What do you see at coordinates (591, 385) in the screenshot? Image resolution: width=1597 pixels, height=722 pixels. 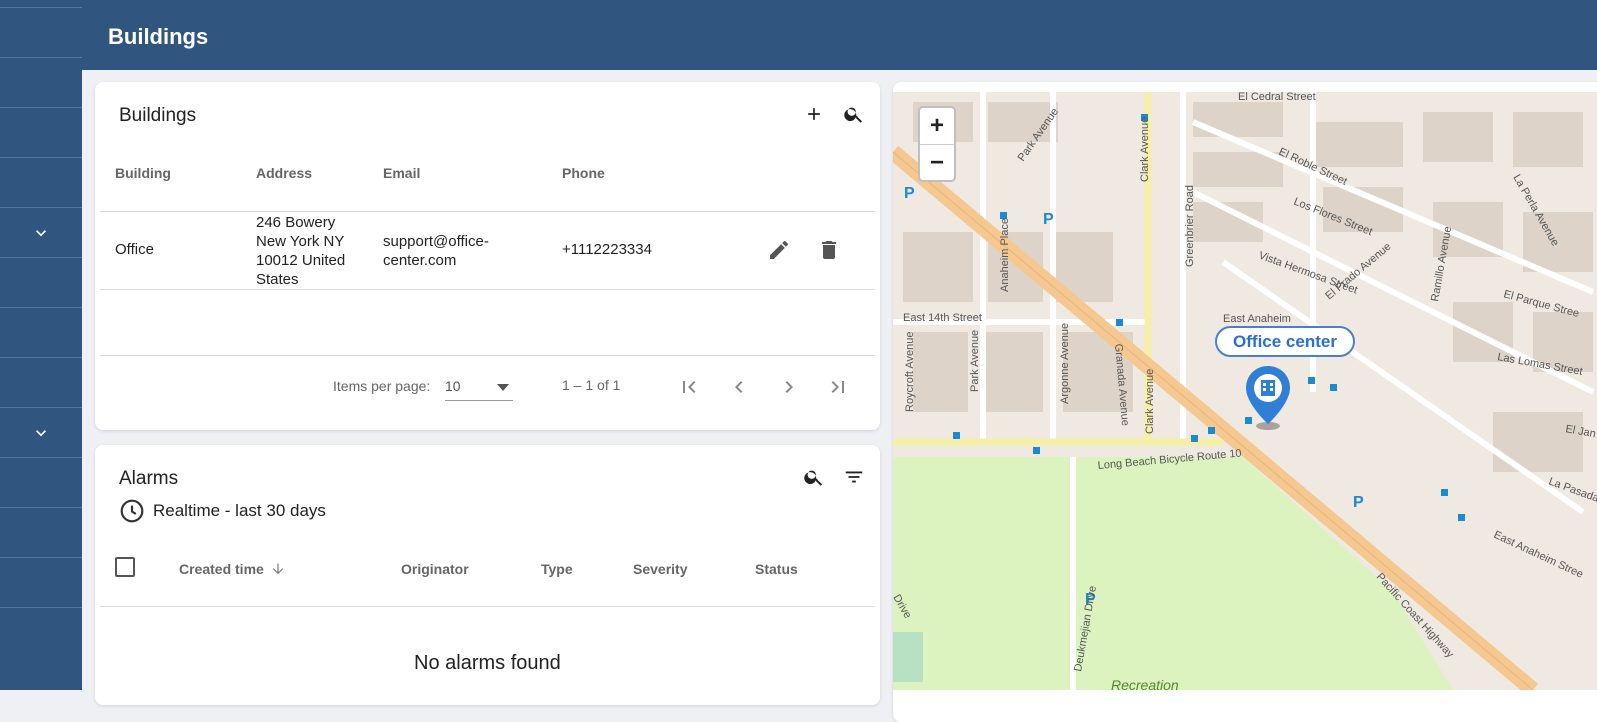 I see `page-range: 1 – 1 of 1` at bounding box center [591, 385].